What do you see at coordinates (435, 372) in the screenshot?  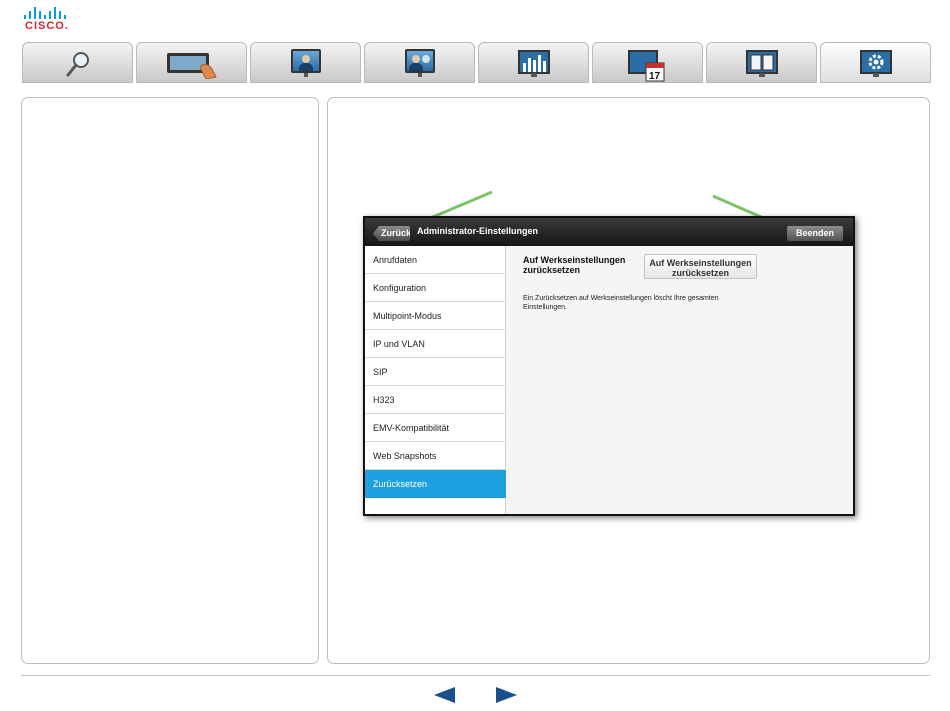 I see `menu-item-sip: SIP` at bounding box center [435, 372].